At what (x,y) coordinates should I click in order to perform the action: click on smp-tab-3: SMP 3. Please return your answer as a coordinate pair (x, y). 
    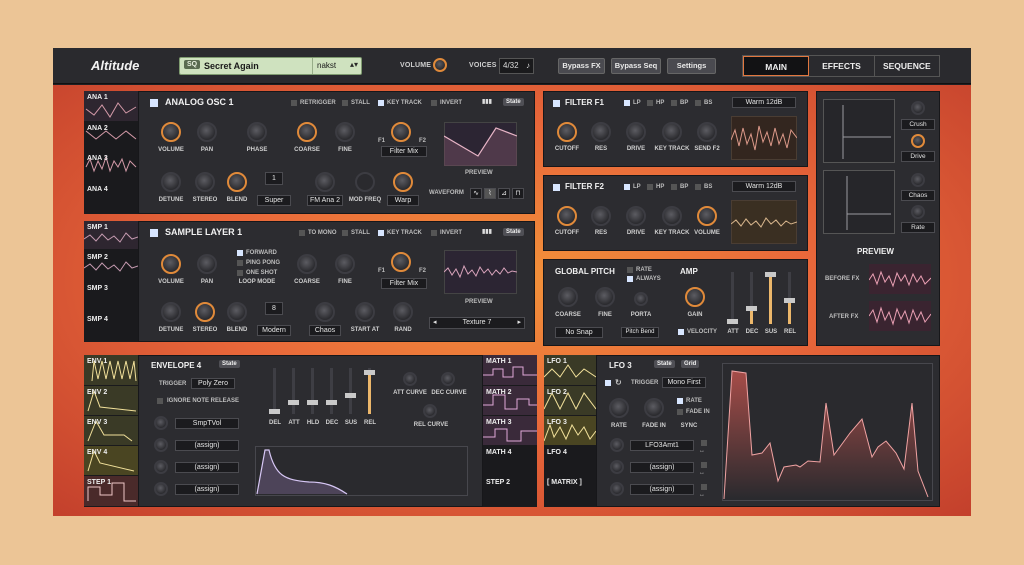
    Looking at the image, I should click on (110, 288).